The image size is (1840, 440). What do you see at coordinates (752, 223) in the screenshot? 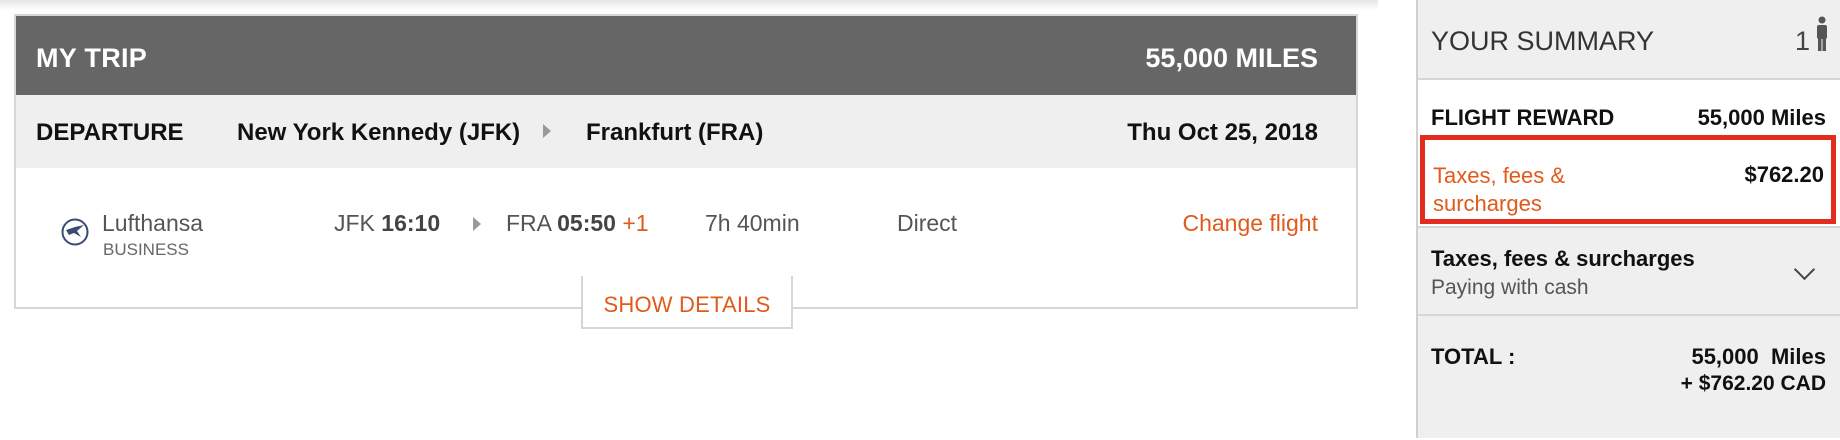
I see `flight-duration: 7h 40min` at bounding box center [752, 223].